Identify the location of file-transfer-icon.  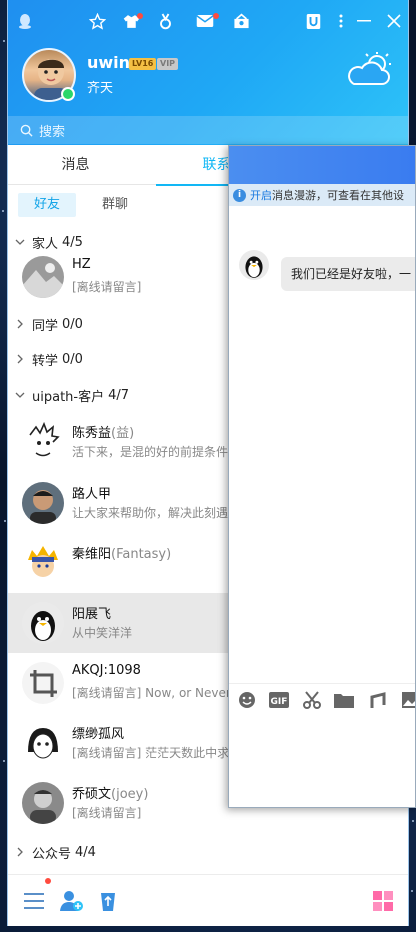
(108, 901).